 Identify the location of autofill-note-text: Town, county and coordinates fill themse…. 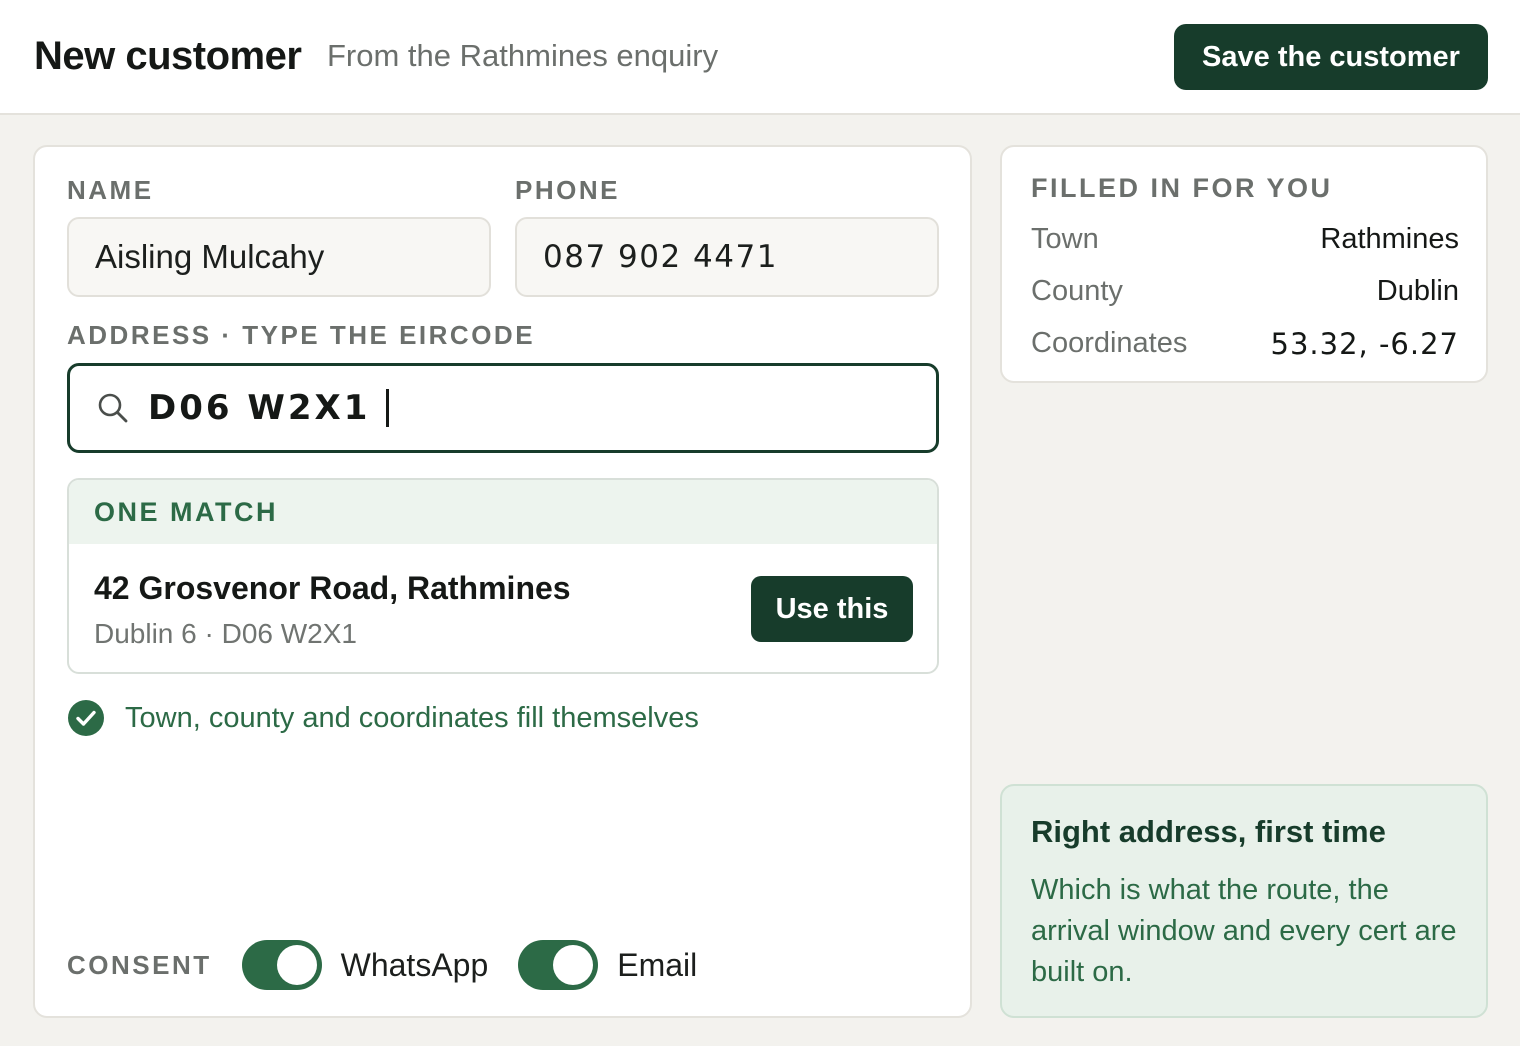
(412, 717).